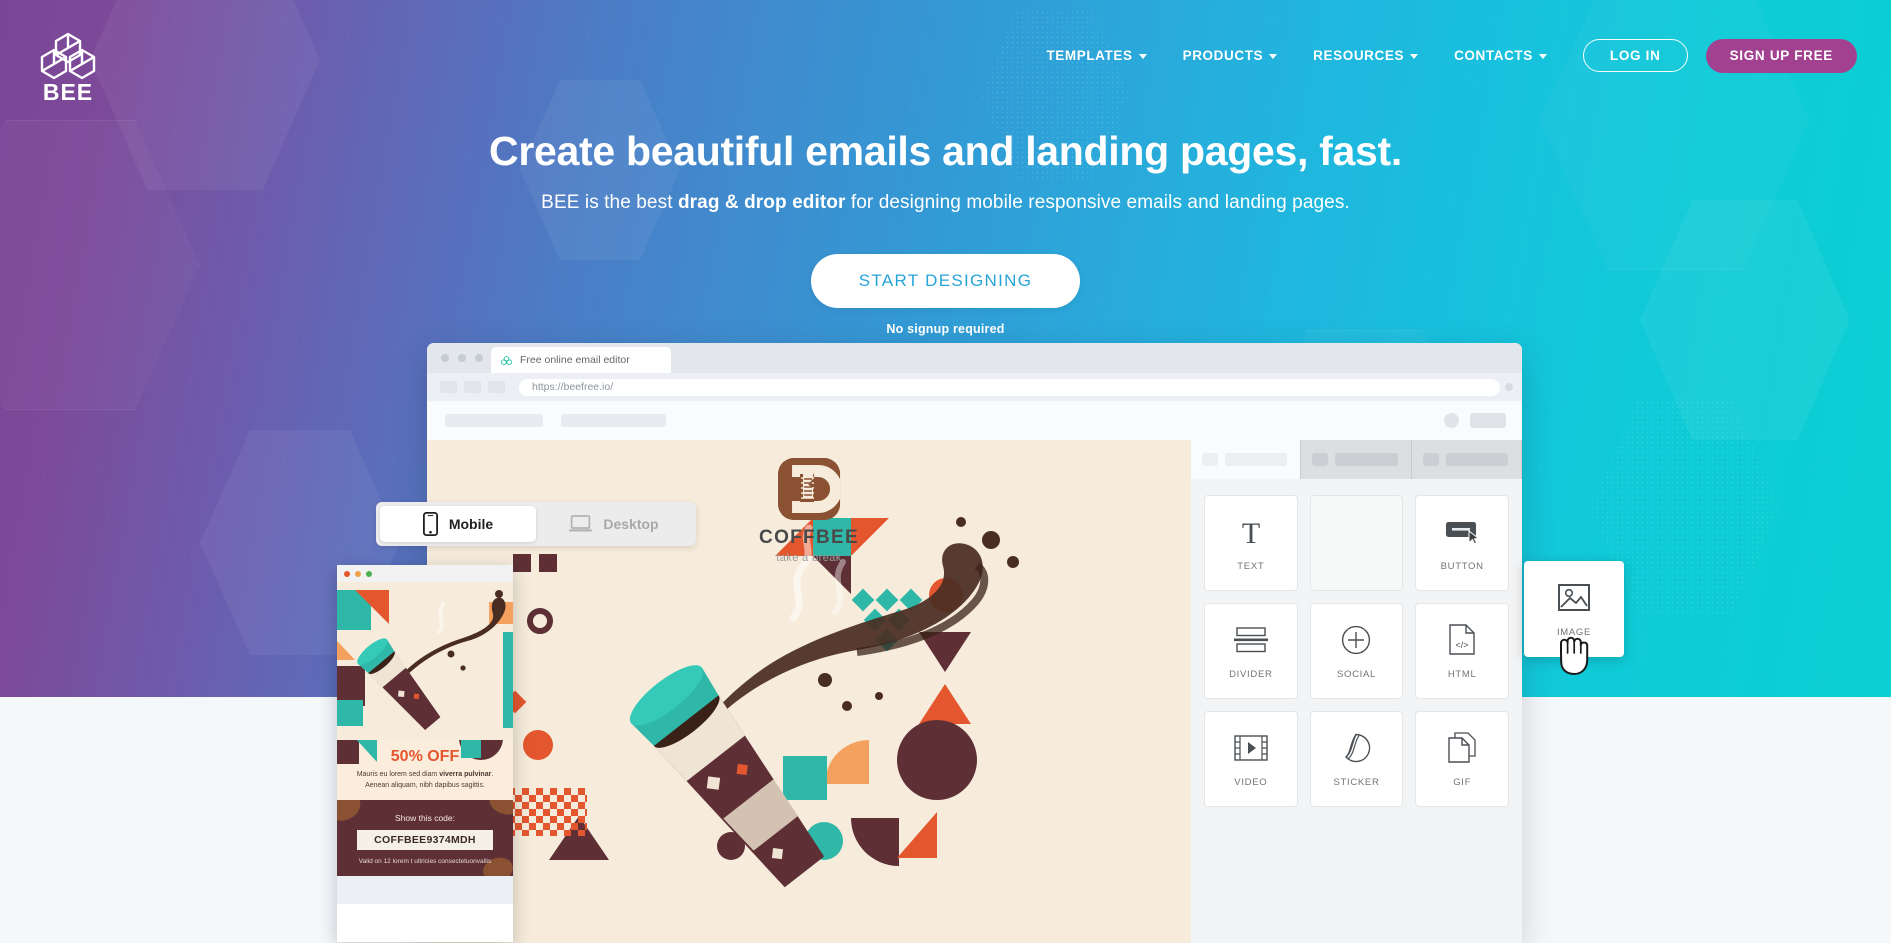 The height and width of the screenshot is (943, 1891). Describe the element at coordinates (1016, 387) in the screenshot. I see `url-input: https://beefree.io/` at that location.